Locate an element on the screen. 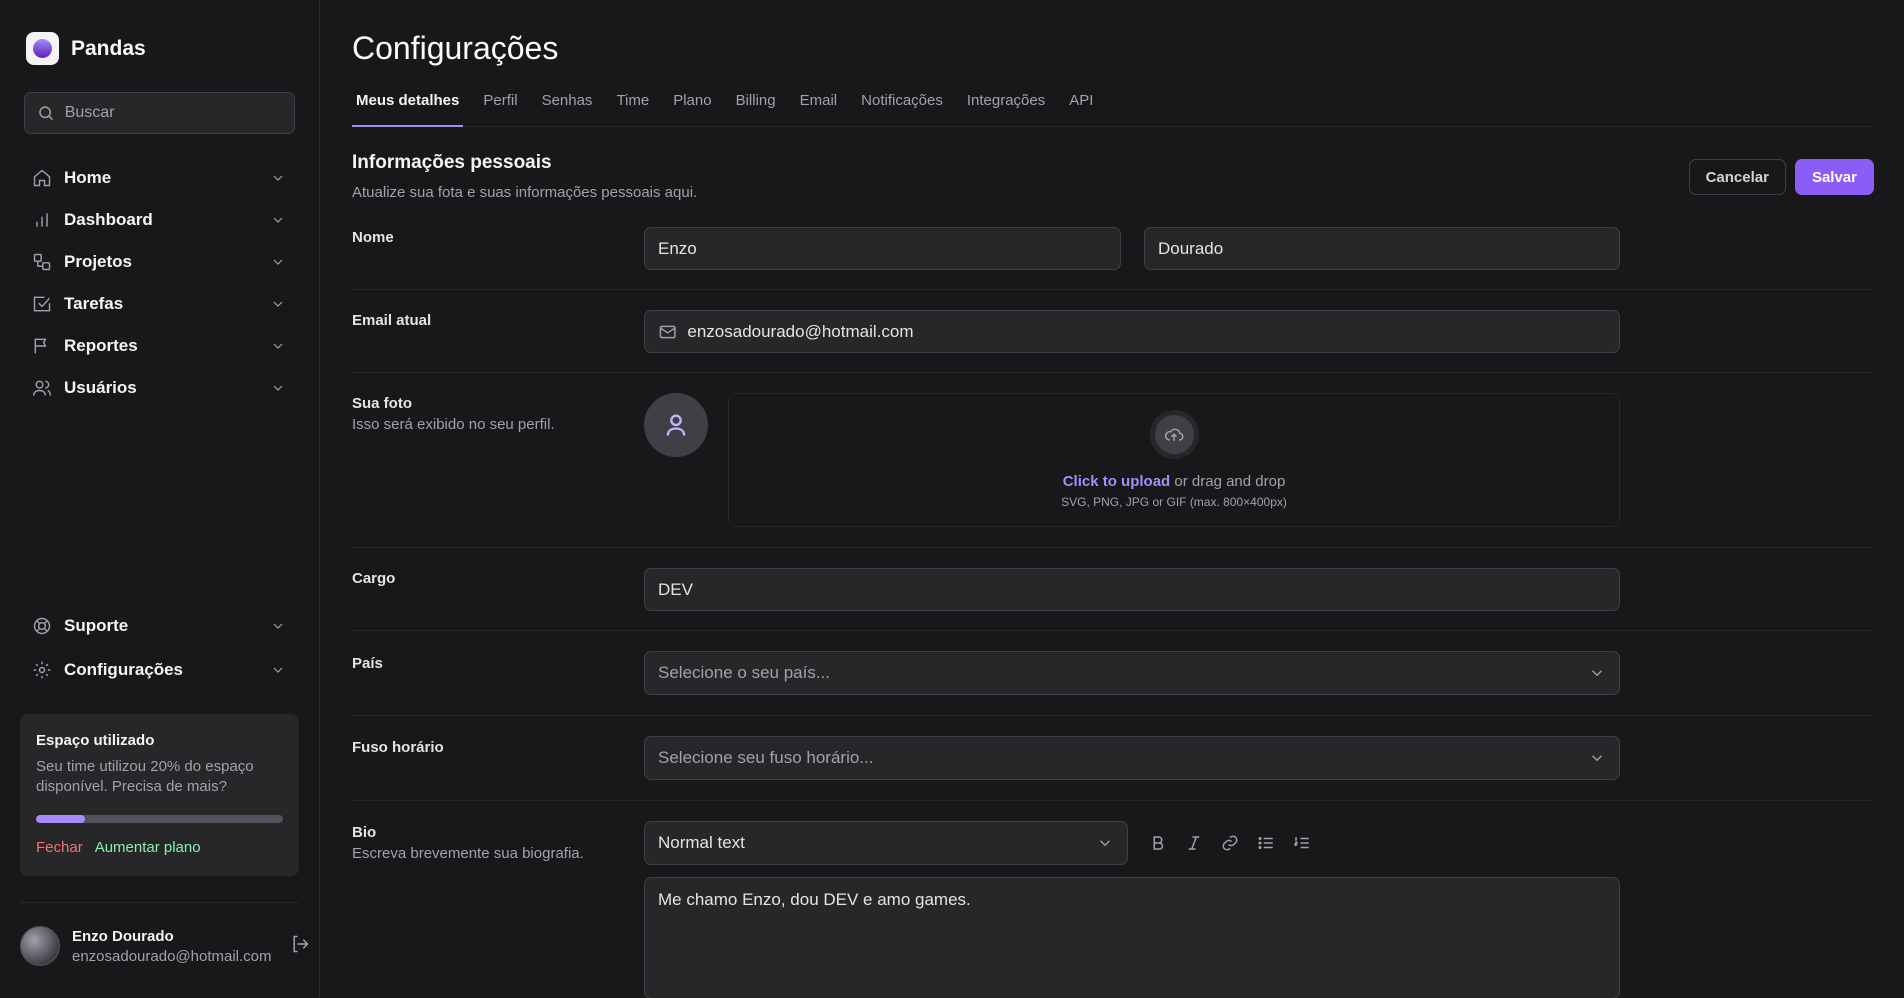 The width and height of the screenshot is (1904, 998). search-box is located at coordinates (159, 113).